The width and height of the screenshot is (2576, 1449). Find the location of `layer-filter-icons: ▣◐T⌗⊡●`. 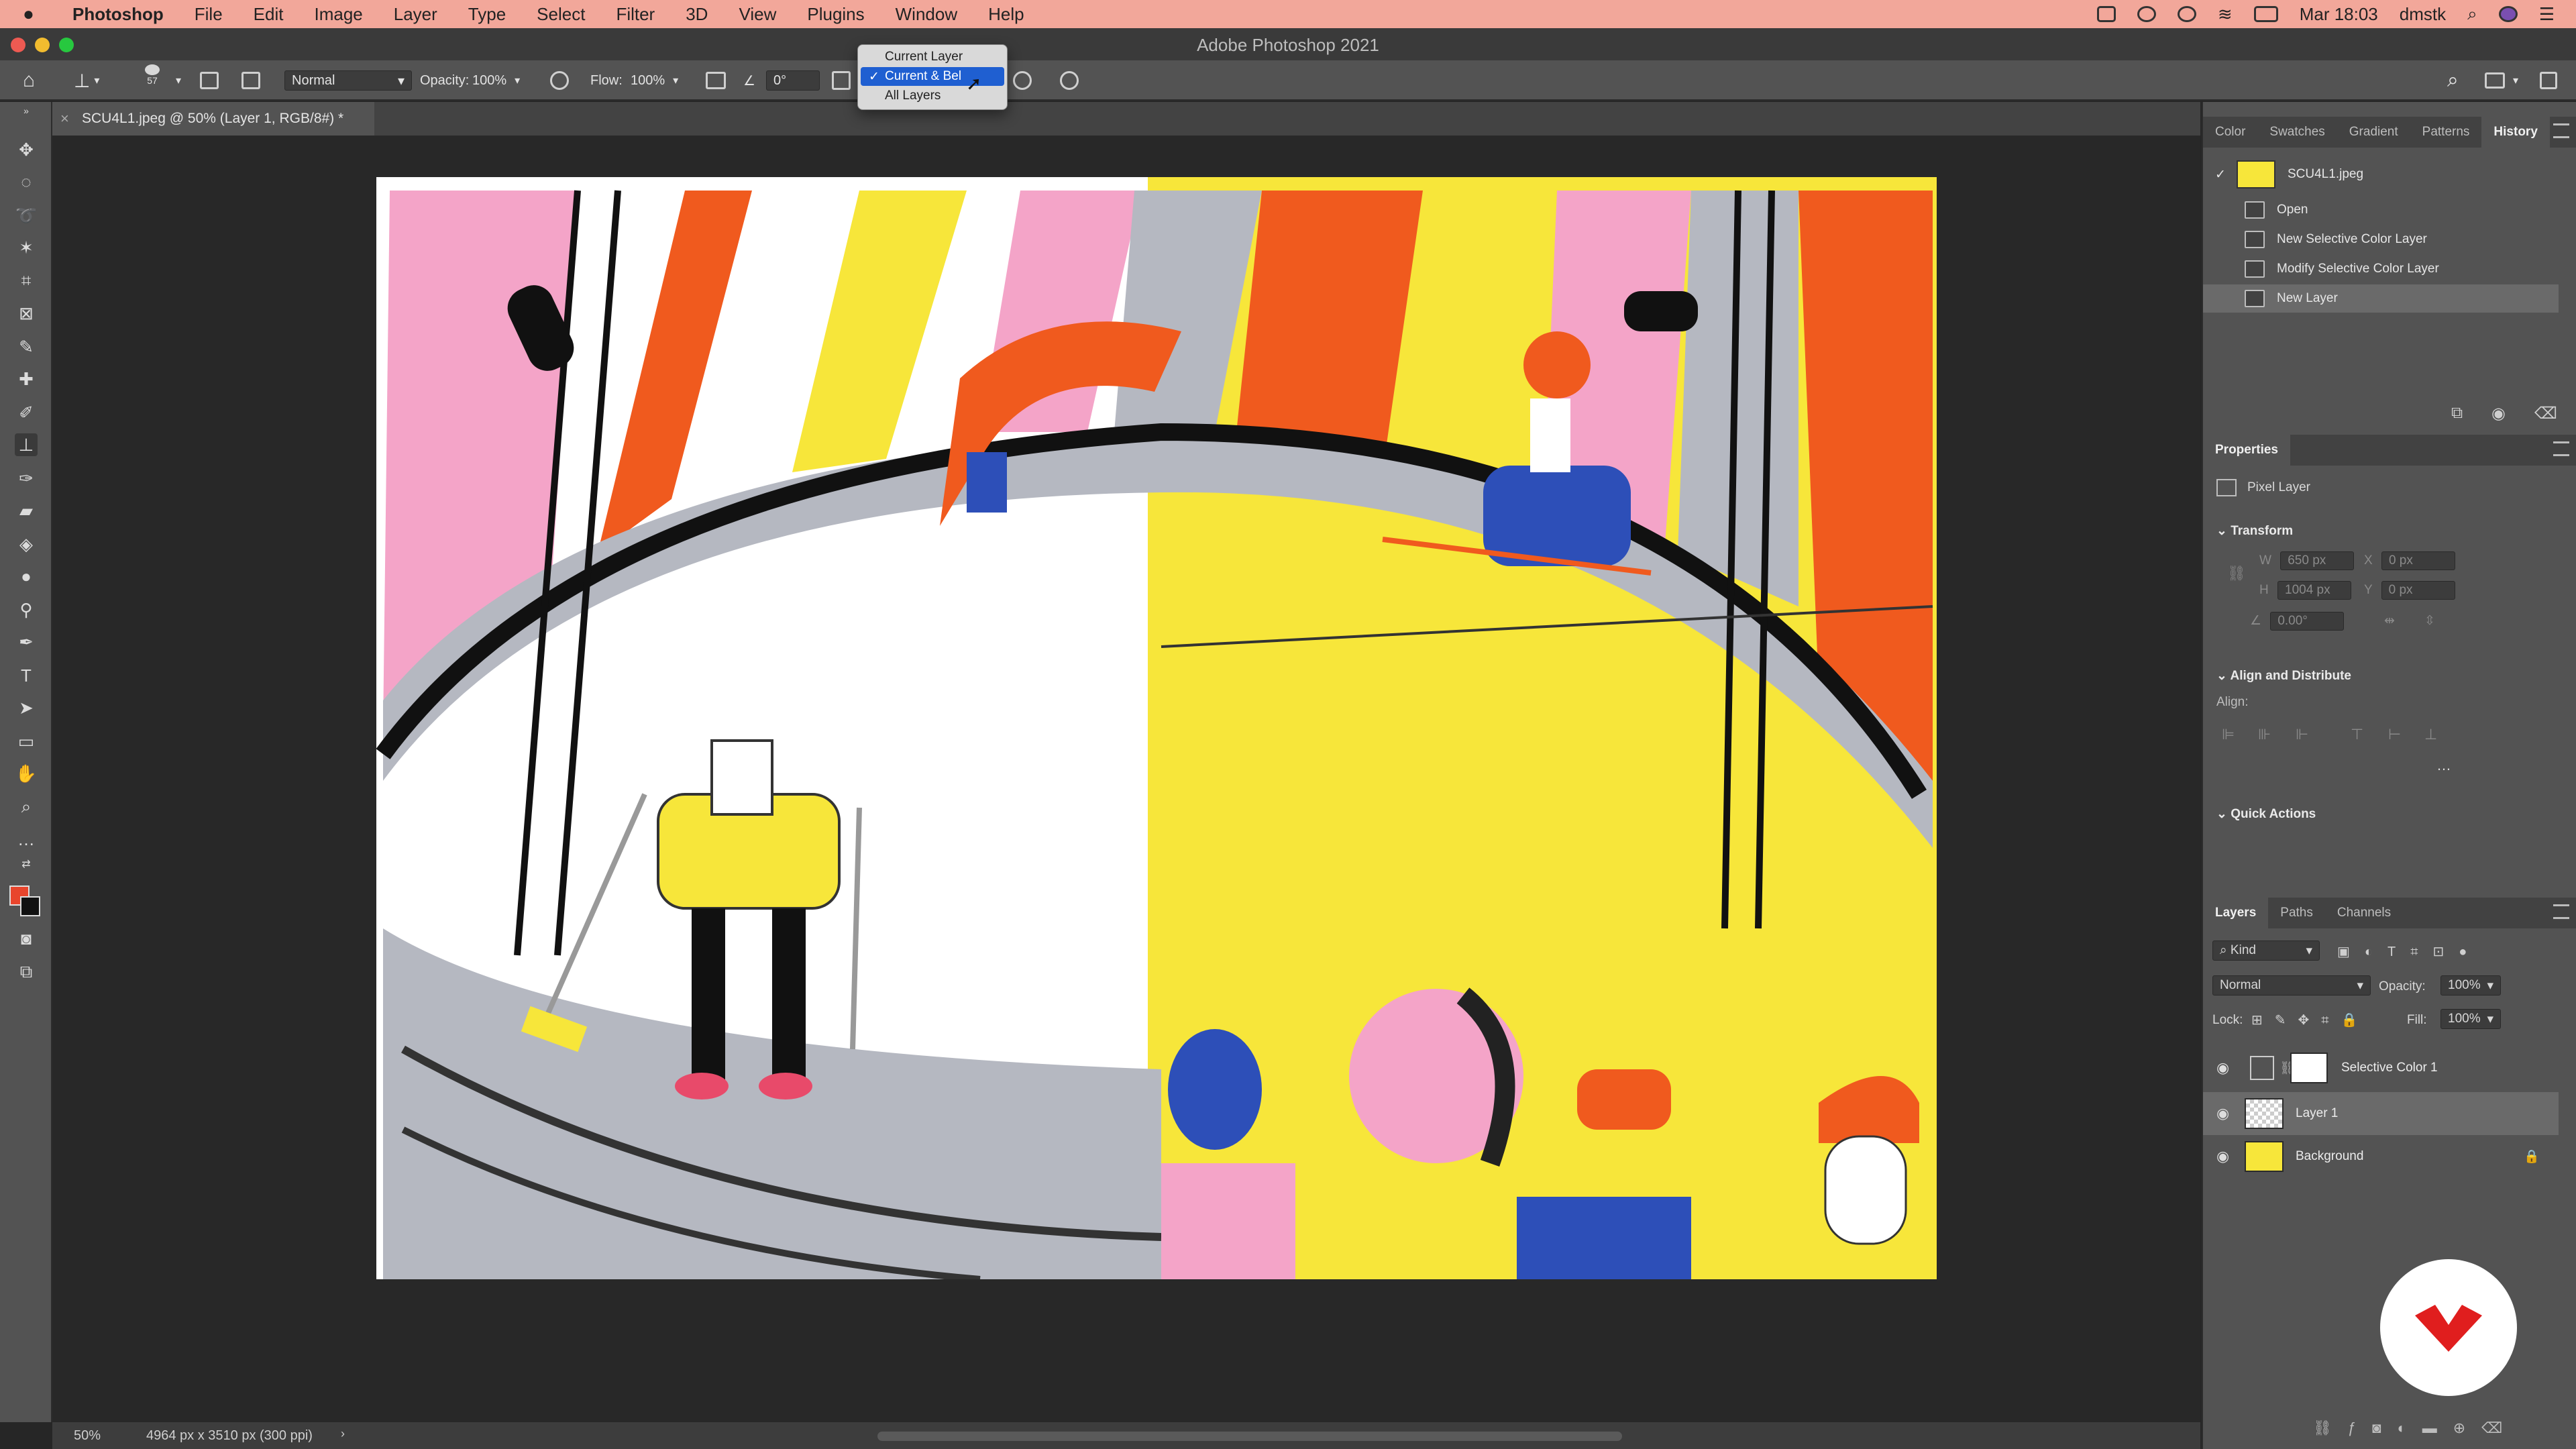

layer-filter-icons: ▣◐T⌗⊡● is located at coordinates (2409, 951).